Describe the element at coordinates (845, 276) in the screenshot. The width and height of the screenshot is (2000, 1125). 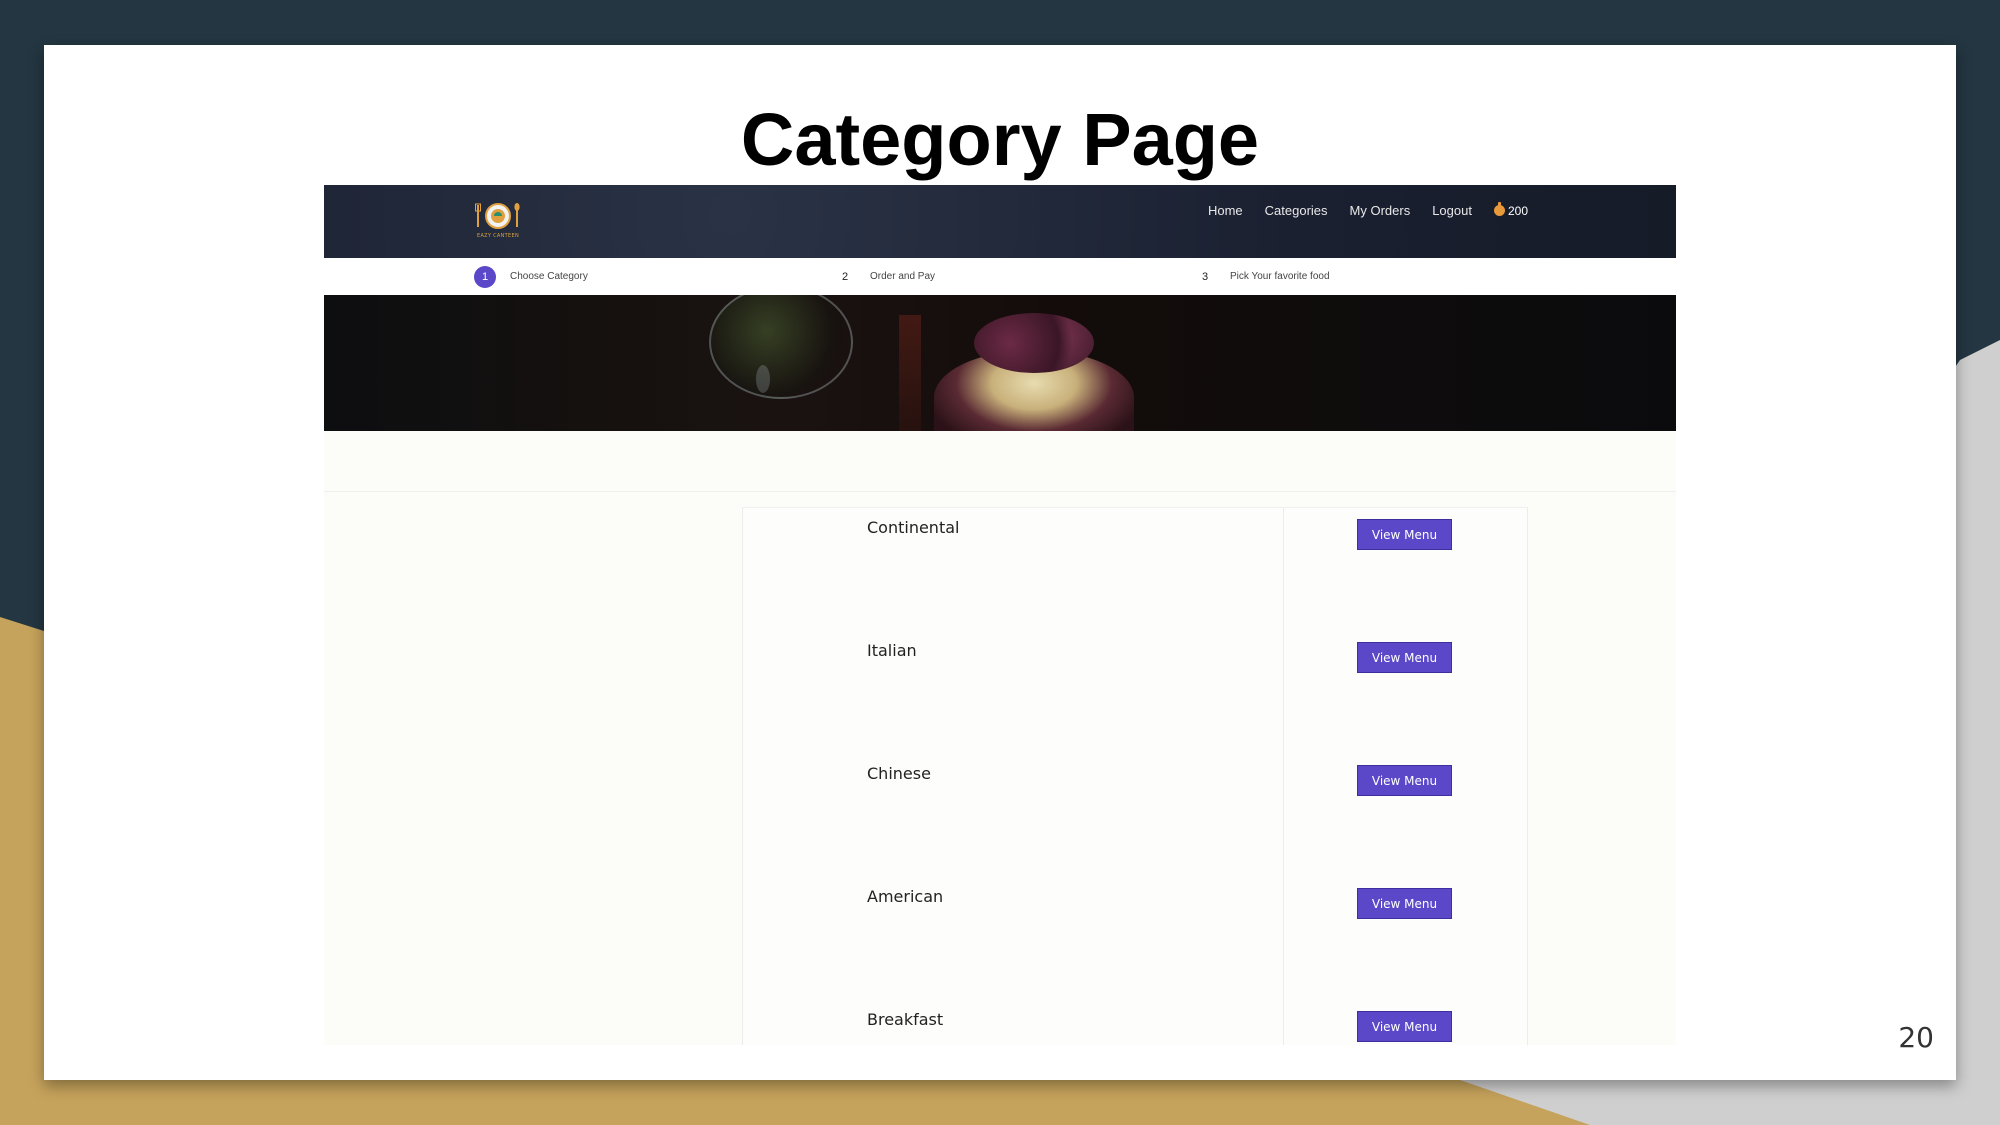
I see `step-number: 2` at that location.